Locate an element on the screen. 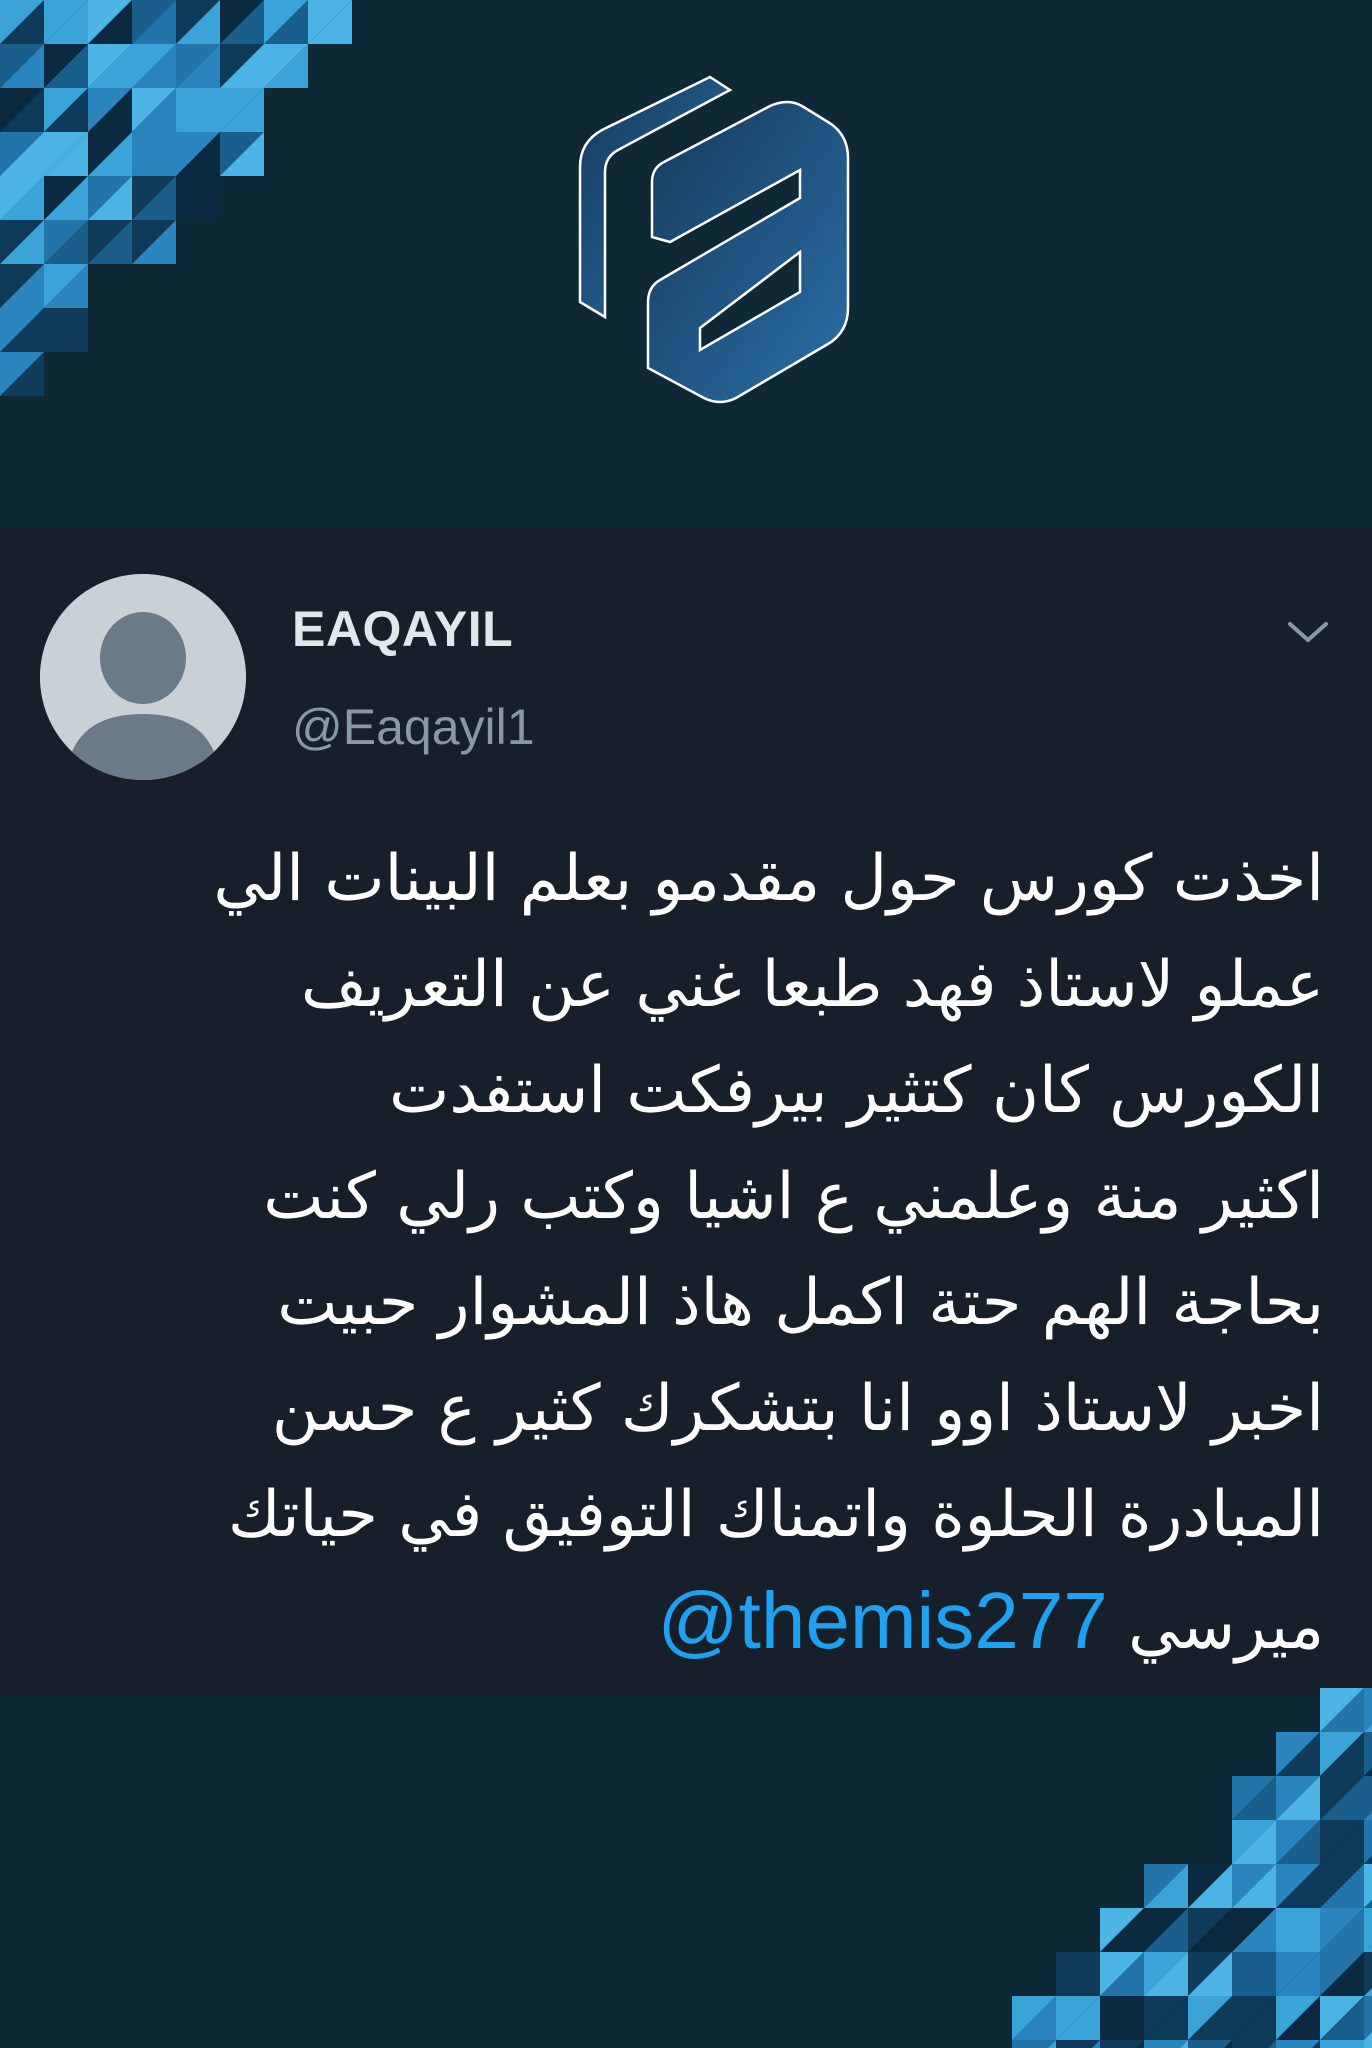  tweet-text-line: اخذت كورس حول مقدمو بعلم البينات الي is located at coordinates (768, 879).